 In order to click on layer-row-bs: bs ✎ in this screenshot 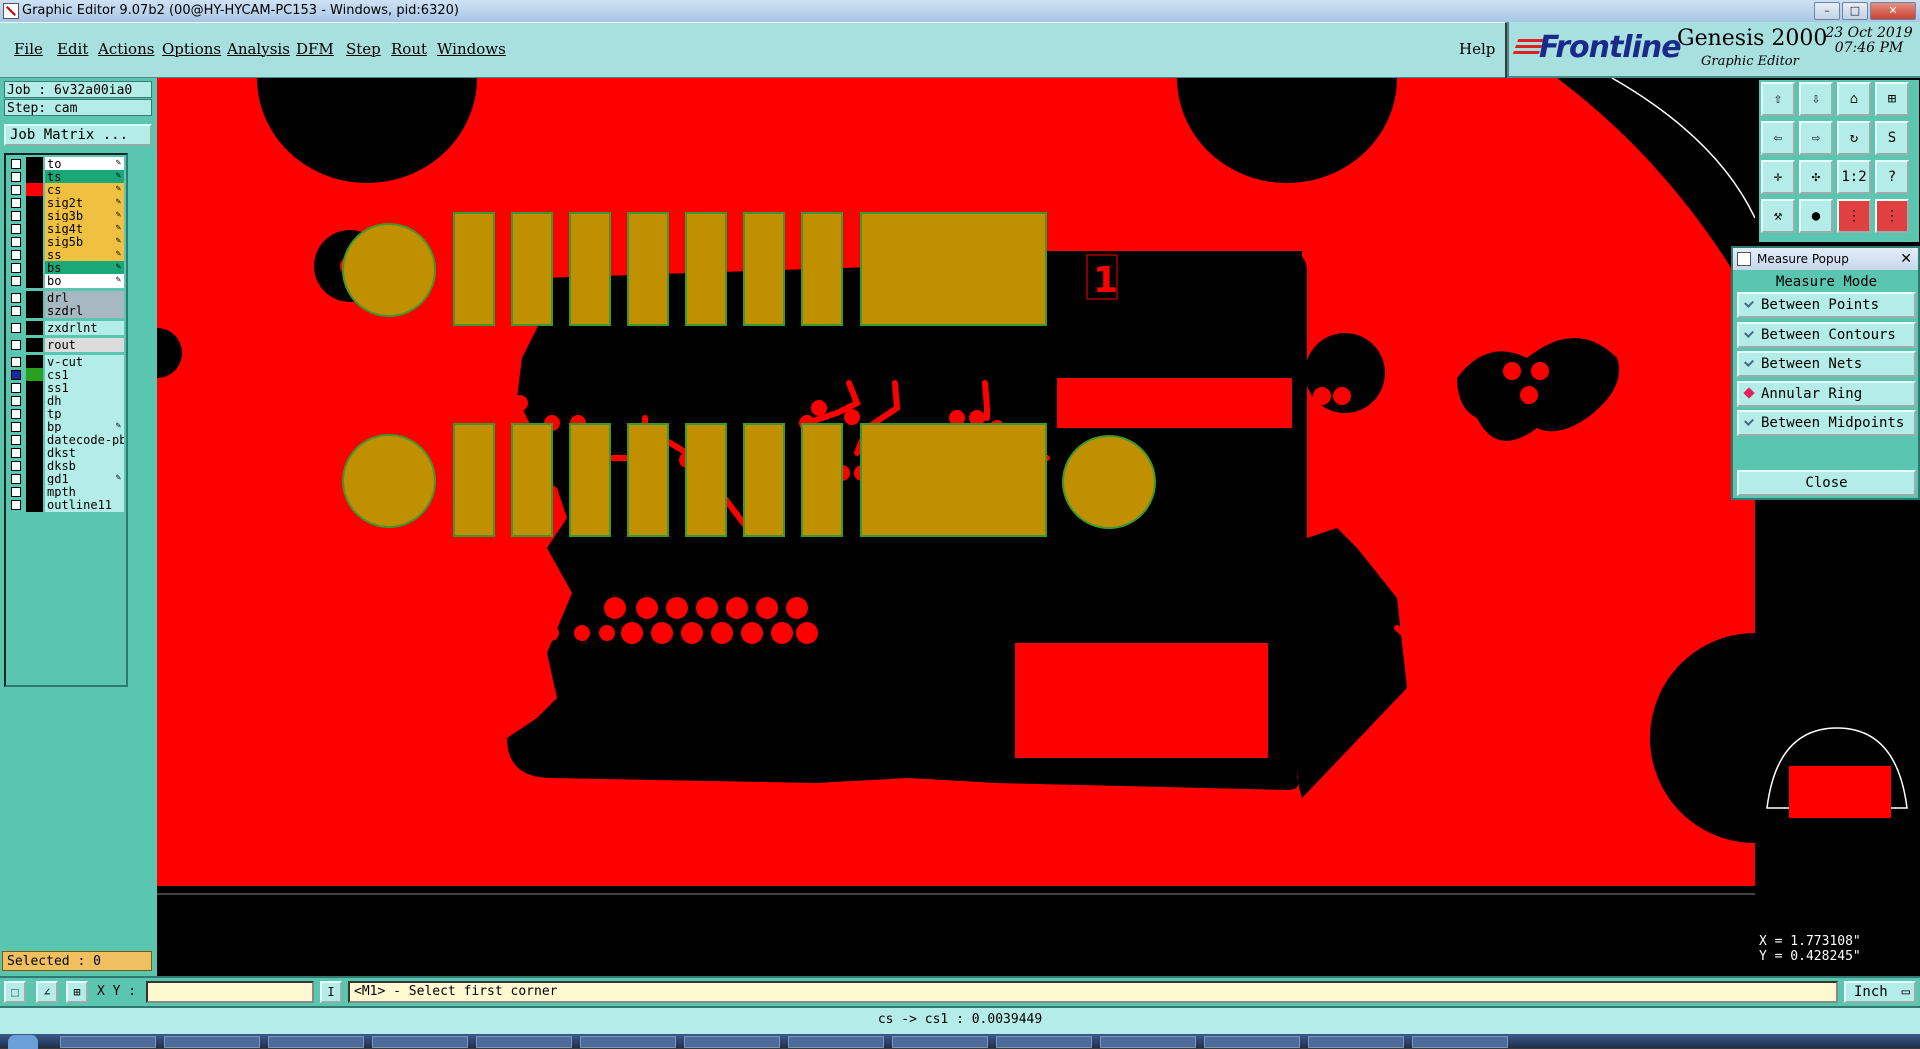, I will do `click(66, 268)`.